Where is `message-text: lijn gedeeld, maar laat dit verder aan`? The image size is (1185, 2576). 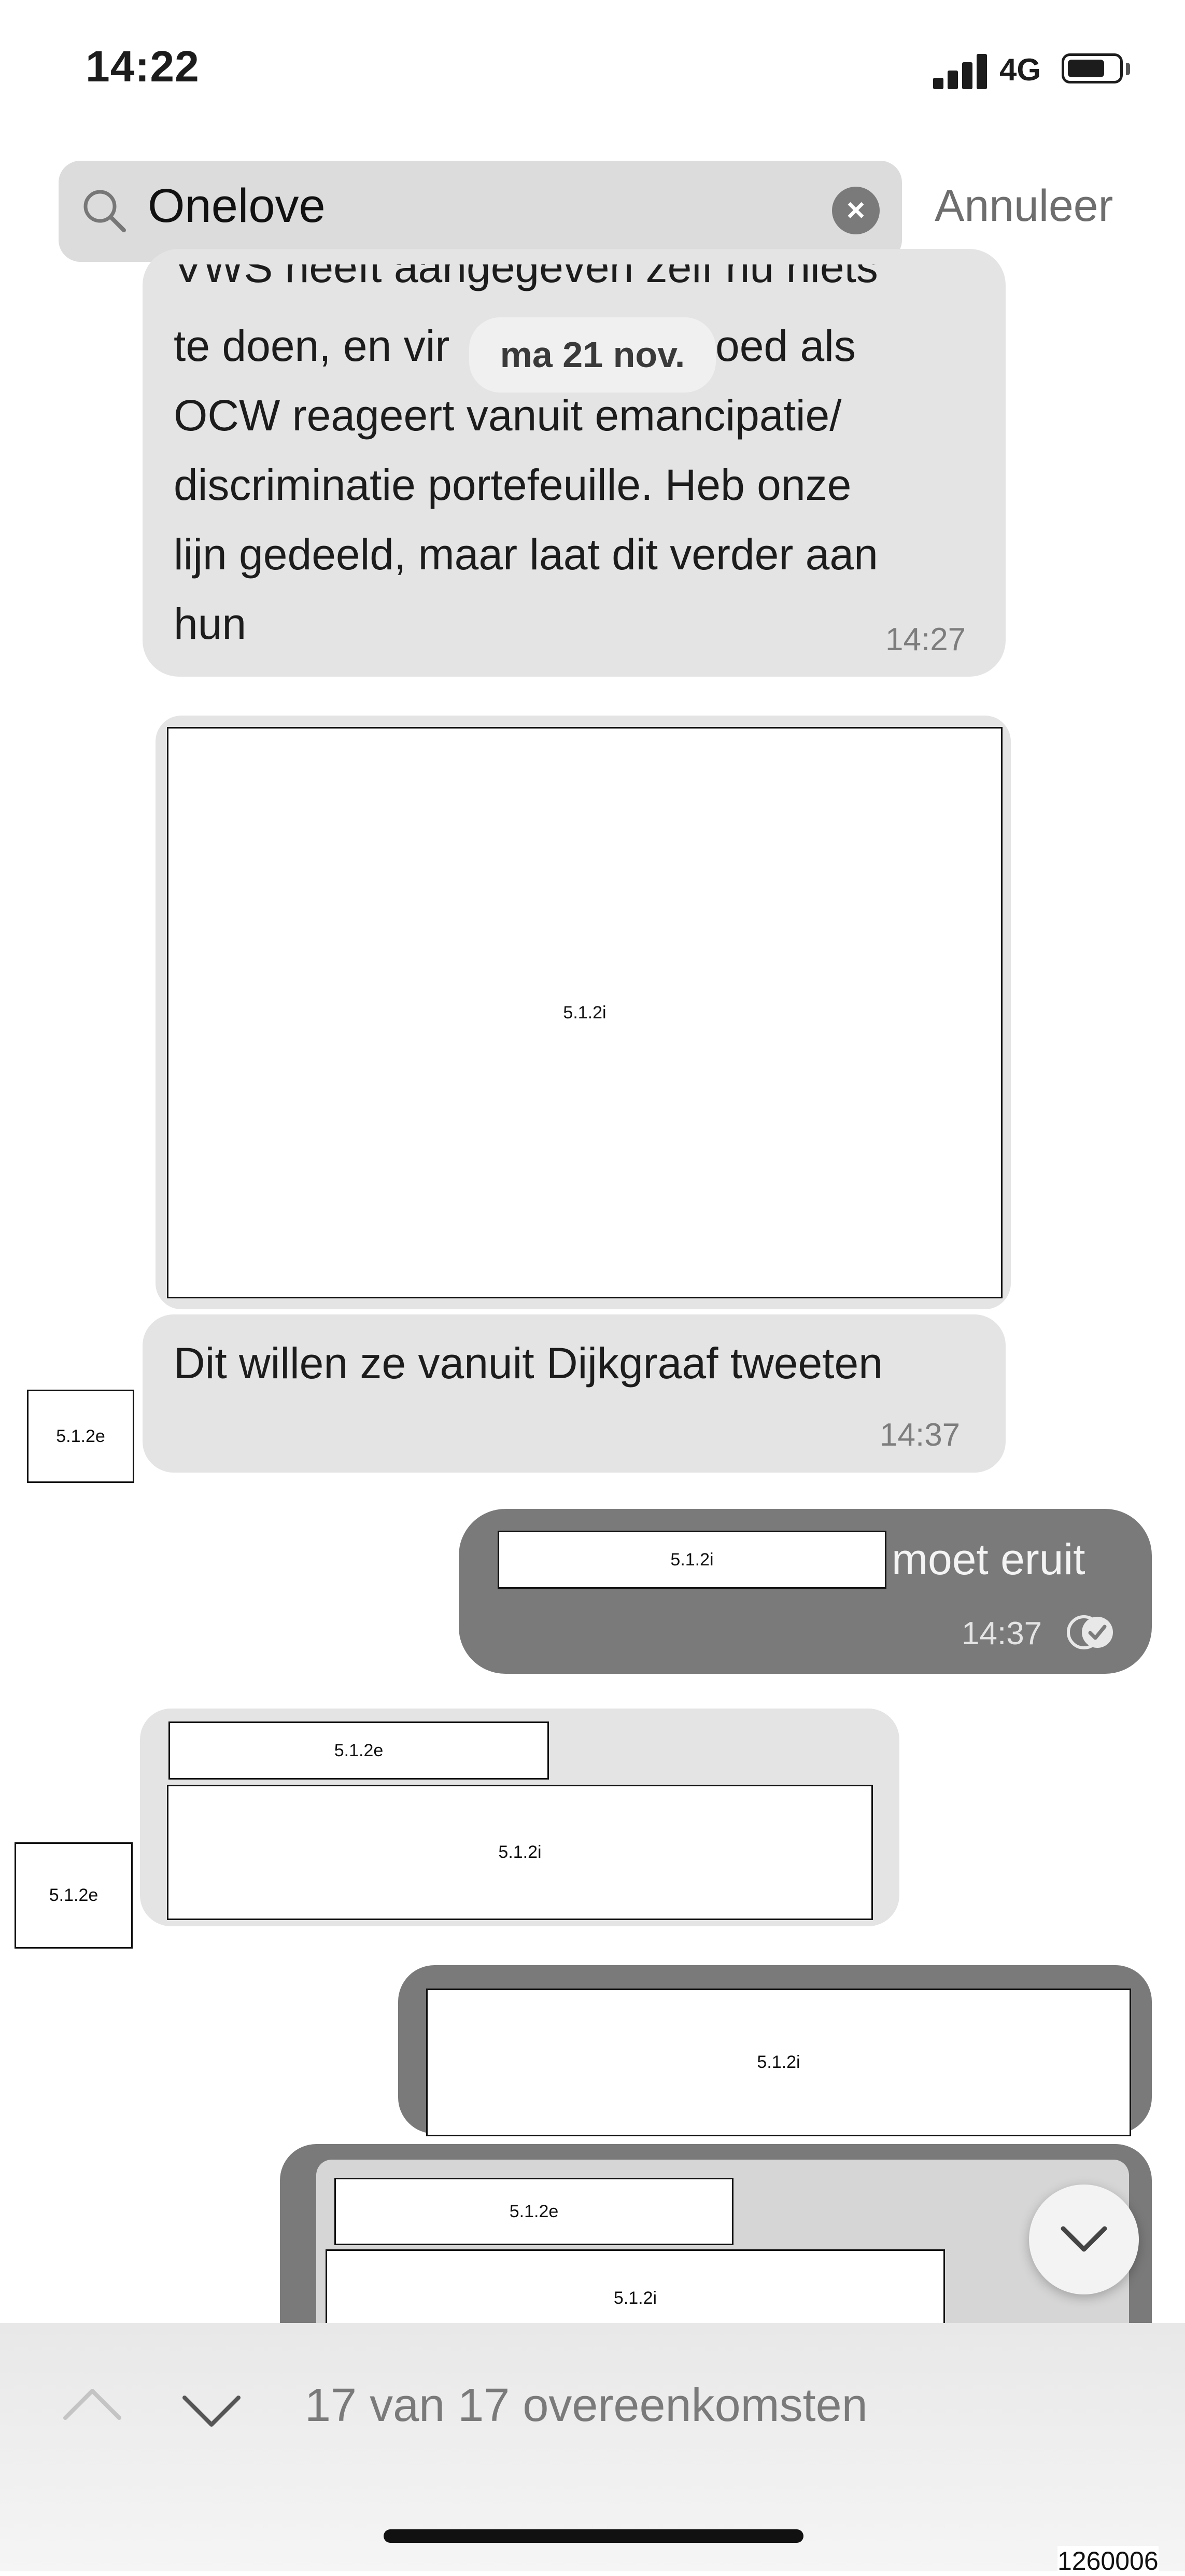 message-text: lijn gedeeld, maar laat dit verder aan is located at coordinates (526, 554).